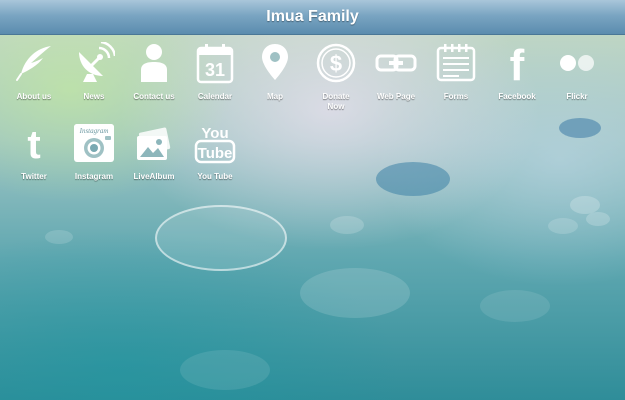 Image resolution: width=625 pixels, height=400 pixels. I want to click on flickr-icon, so click(577, 63).